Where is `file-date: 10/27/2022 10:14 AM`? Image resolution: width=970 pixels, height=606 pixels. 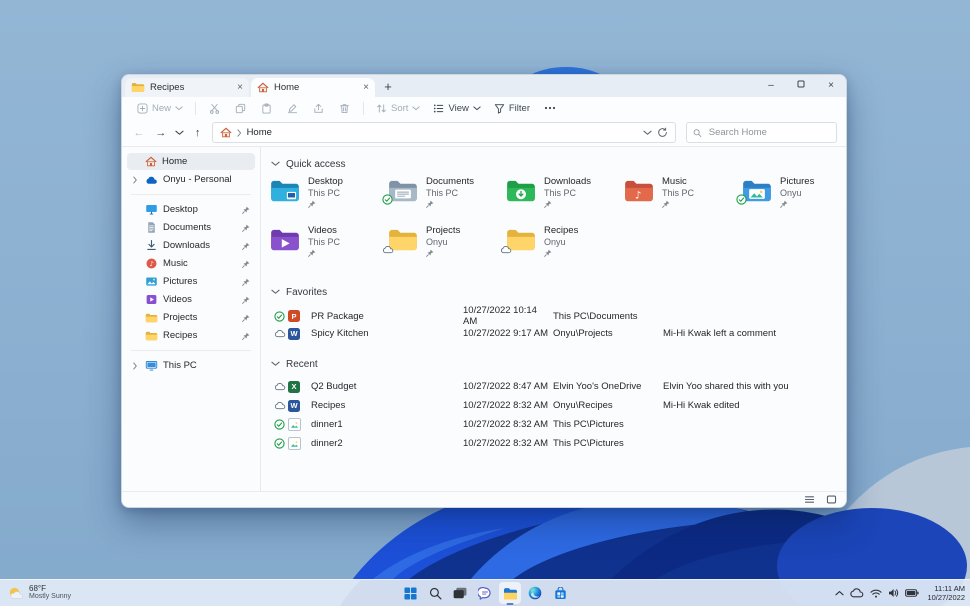 file-date: 10/27/2022 10:14 AM is located at coordinates (500, 316).